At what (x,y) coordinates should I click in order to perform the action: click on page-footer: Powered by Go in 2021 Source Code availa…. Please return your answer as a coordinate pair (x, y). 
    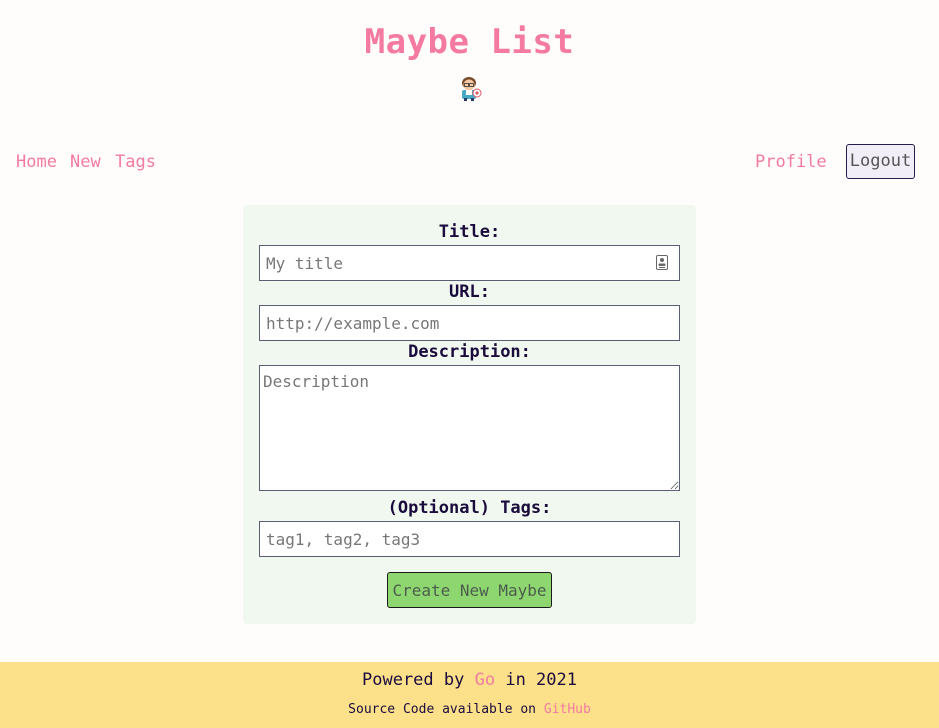
    Looking at the image, I should click on (469, 695).